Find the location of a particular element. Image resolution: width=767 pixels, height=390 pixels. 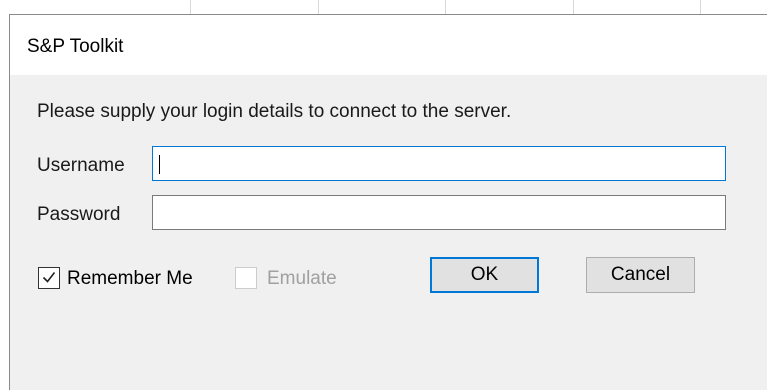

emulate-checkbox is located at coordinates (246, 278).